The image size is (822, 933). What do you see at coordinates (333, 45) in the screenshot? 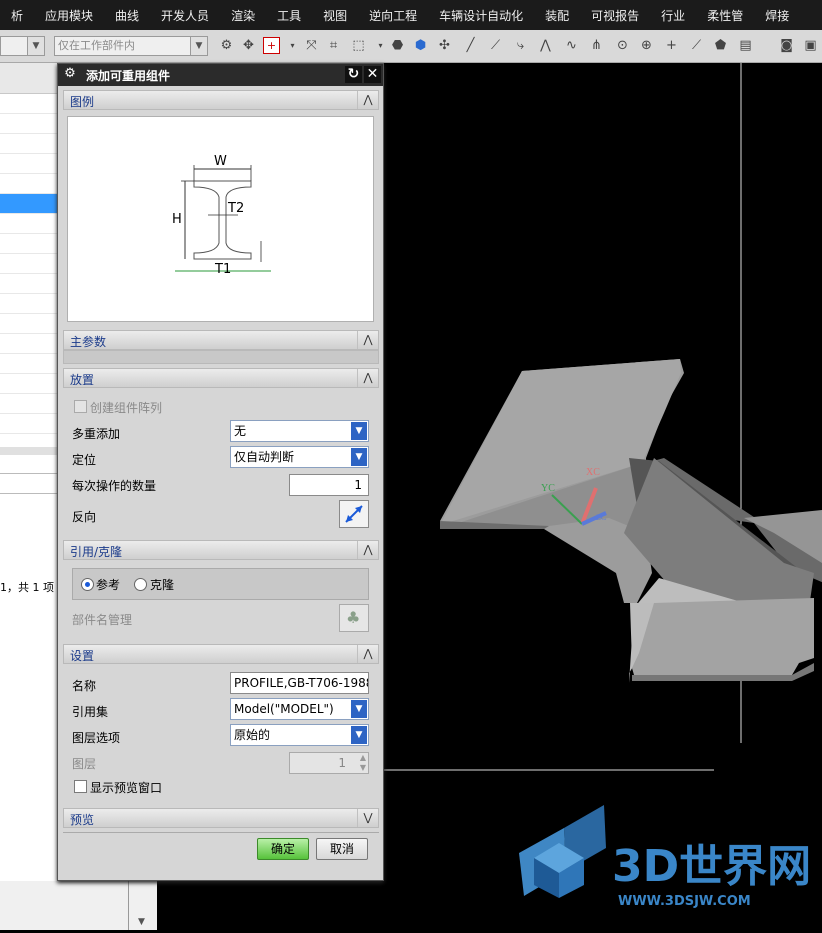
I see `arrange-icon: ⌗` at bounding box center [333, 45].